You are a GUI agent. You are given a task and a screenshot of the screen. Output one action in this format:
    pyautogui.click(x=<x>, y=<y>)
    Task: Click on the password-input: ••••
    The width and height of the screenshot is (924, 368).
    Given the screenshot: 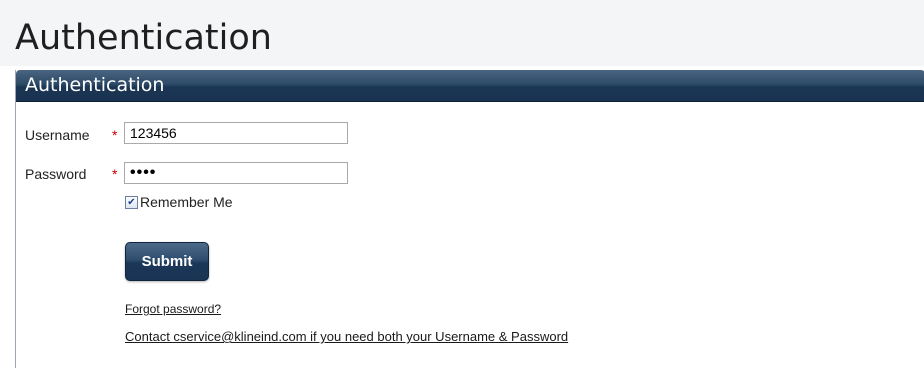 What is the action you would take?
    pyautogui.click(x=236, y=173)
    